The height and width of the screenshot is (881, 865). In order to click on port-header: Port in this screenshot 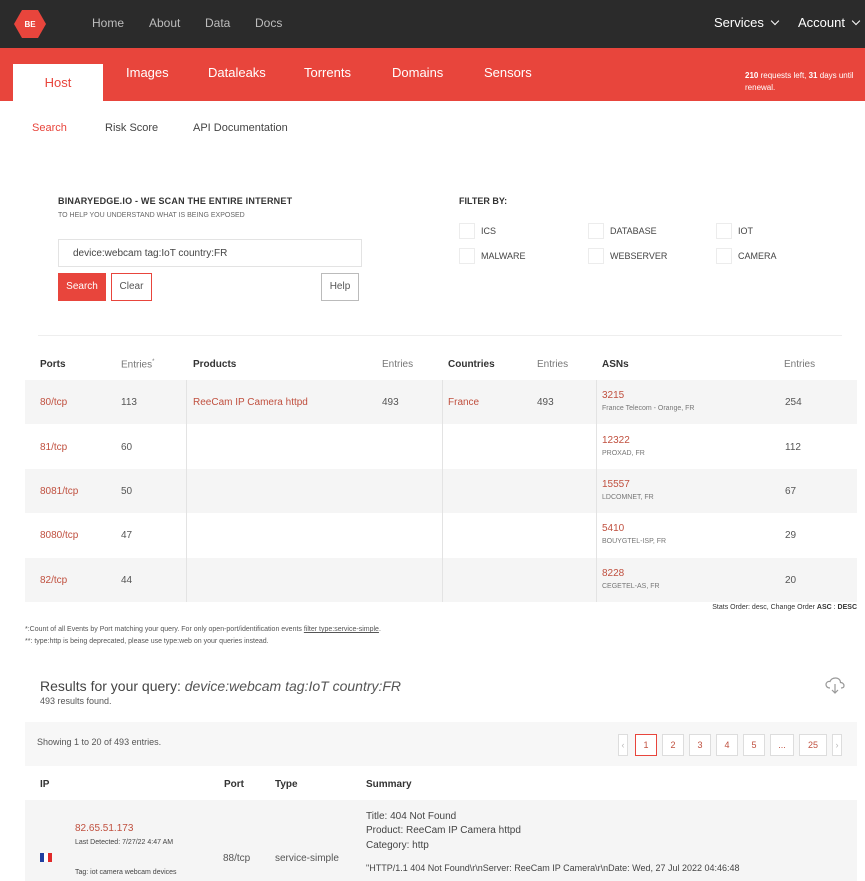, I will do `click(234, 784)`.